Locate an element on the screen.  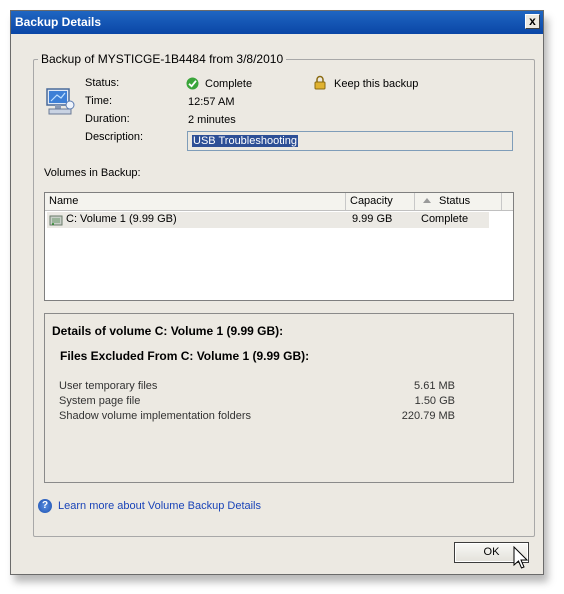
excluded-item-size: 1.50 GB is located at coordinates (434, 401).